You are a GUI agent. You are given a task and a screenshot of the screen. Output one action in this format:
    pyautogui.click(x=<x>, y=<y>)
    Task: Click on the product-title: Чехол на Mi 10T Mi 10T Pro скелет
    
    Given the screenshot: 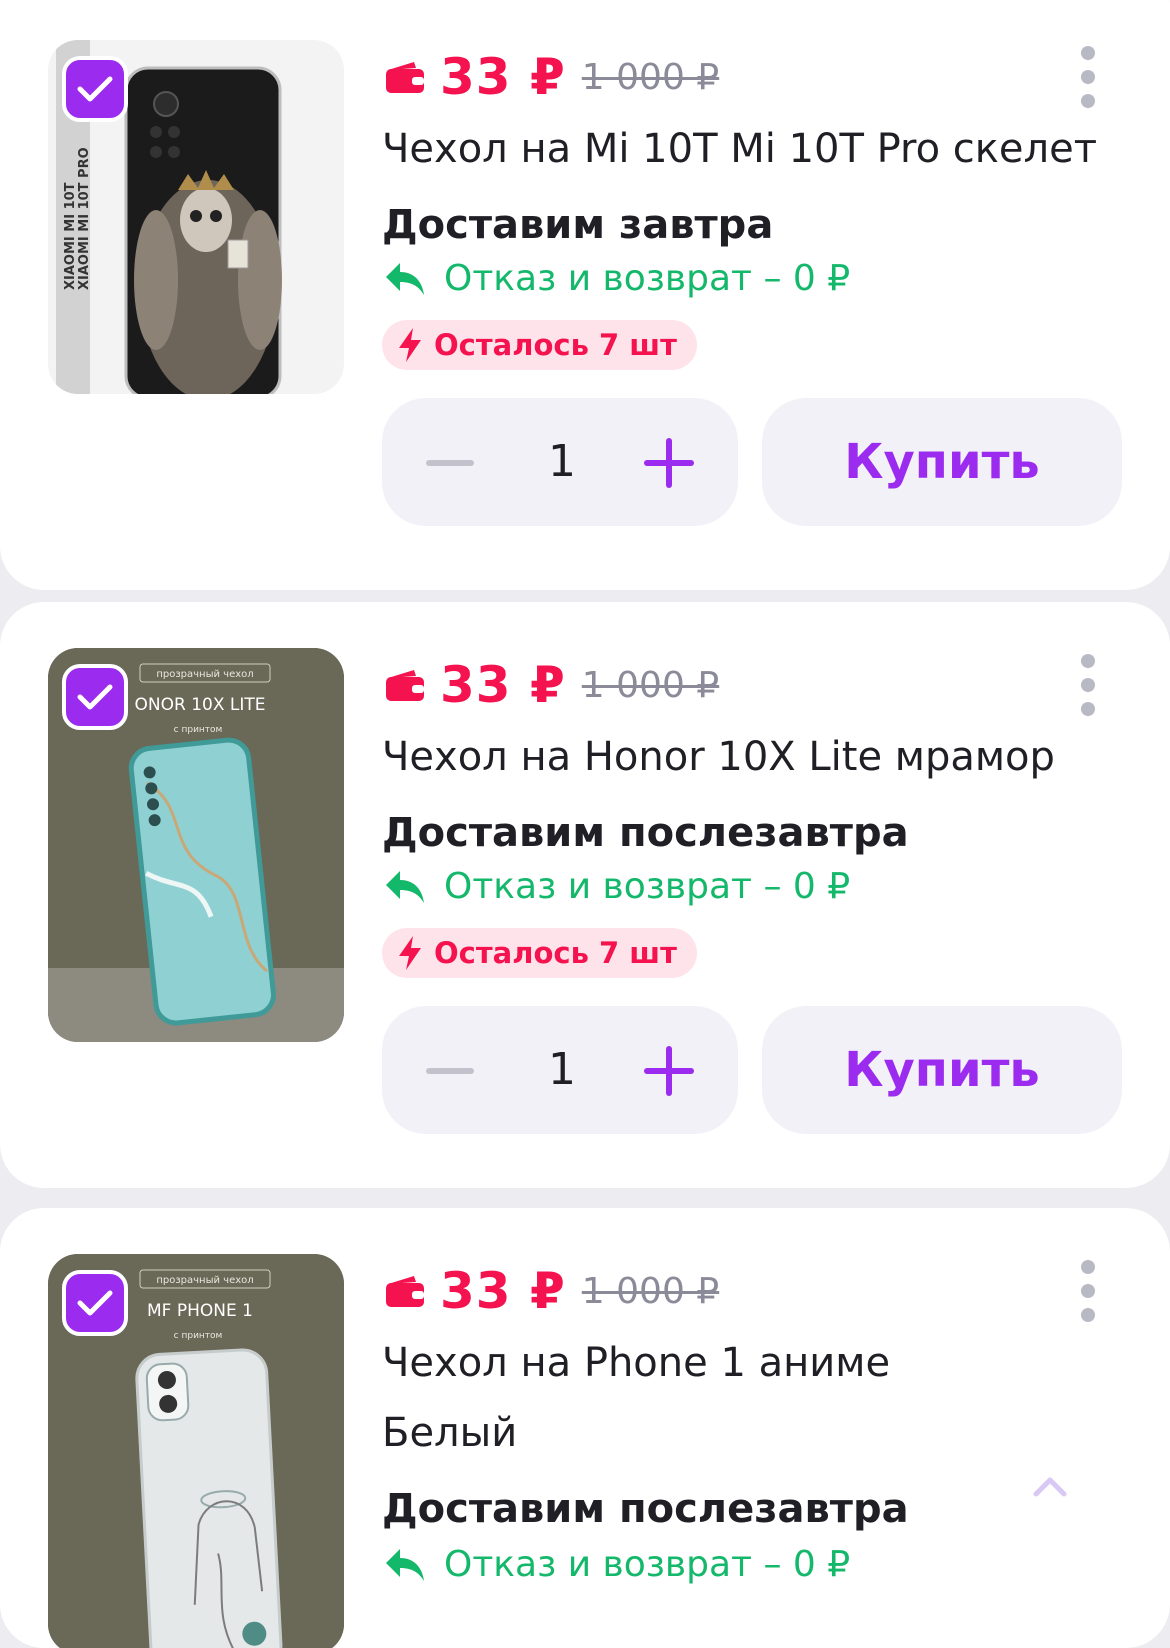 What is the action you would take?
    pyautogui.click(x=739, y=149)
    